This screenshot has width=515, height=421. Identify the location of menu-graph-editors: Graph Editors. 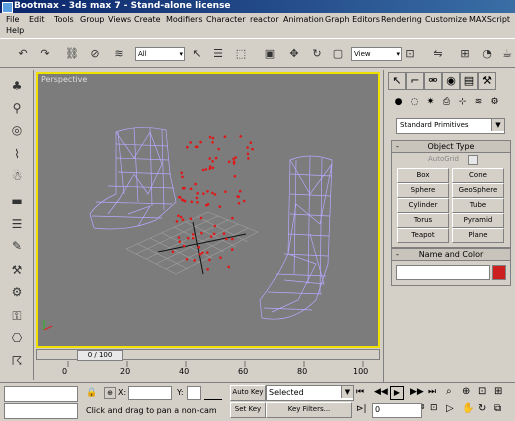
(352, 19).